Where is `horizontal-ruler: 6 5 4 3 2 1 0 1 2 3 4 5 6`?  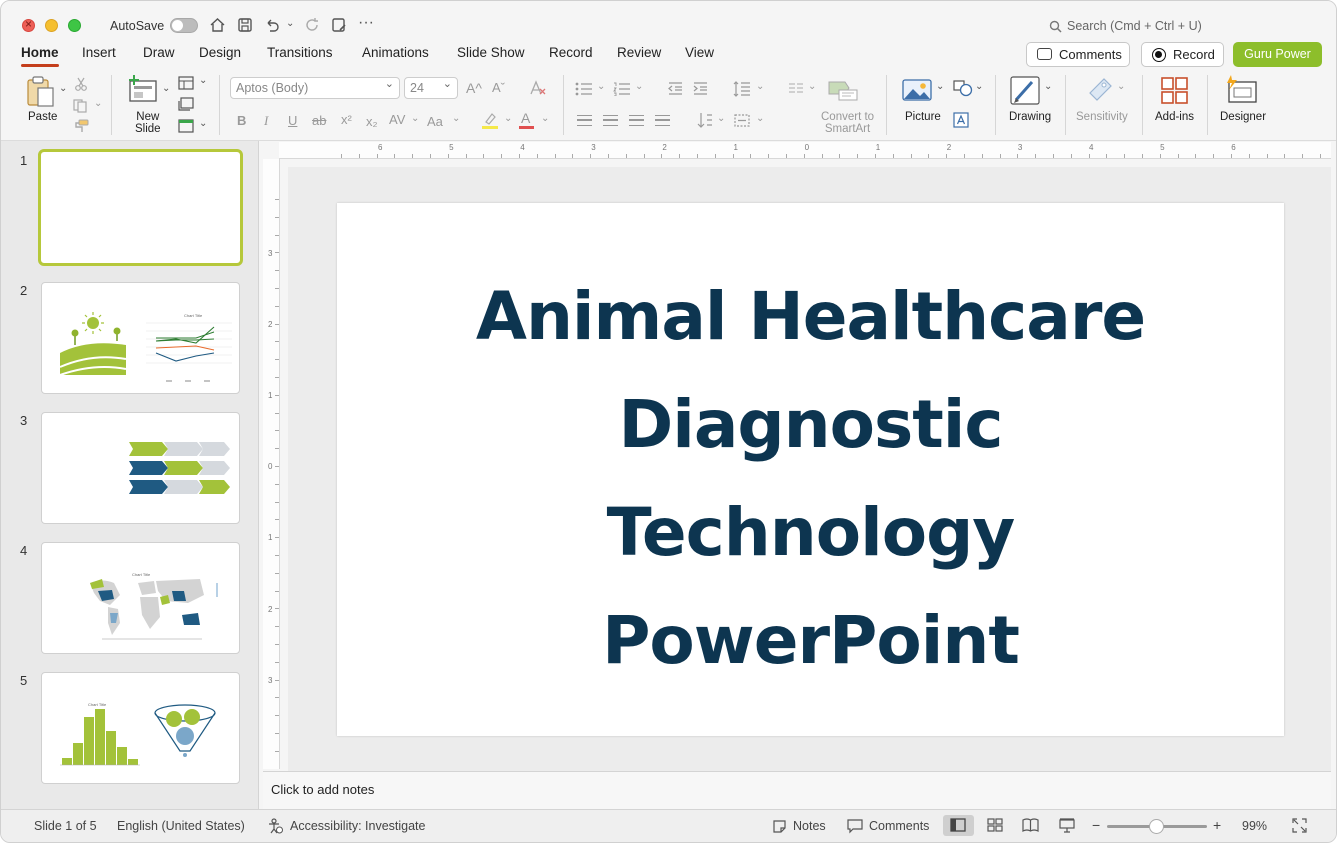
horizontal-ruler: 6 5 4 3 2 1 0 1 2 3 4 5 6 is located at coordinates (805, 150).